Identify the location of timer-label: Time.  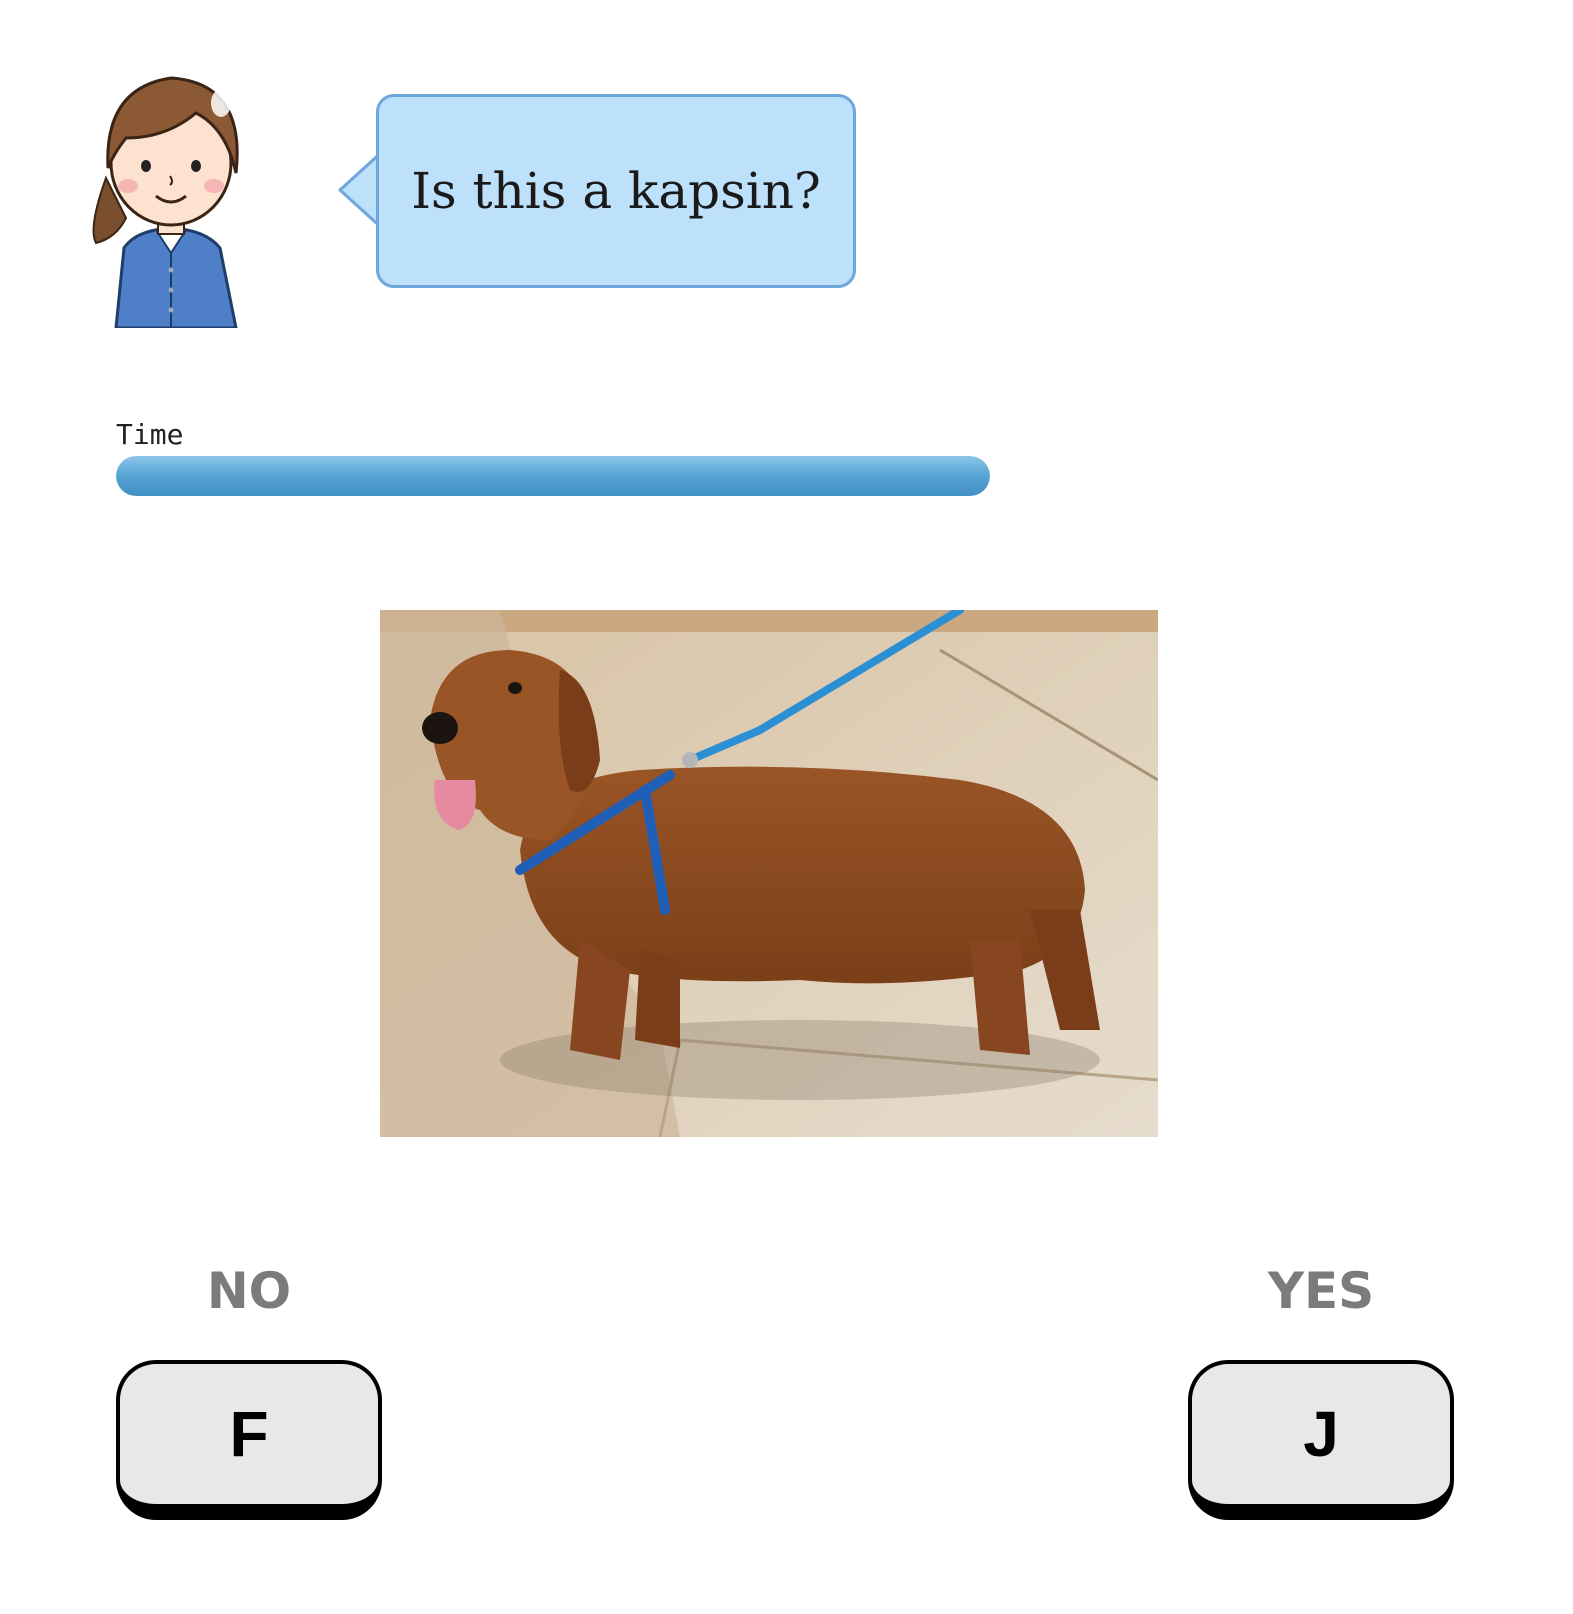
(150, 434).